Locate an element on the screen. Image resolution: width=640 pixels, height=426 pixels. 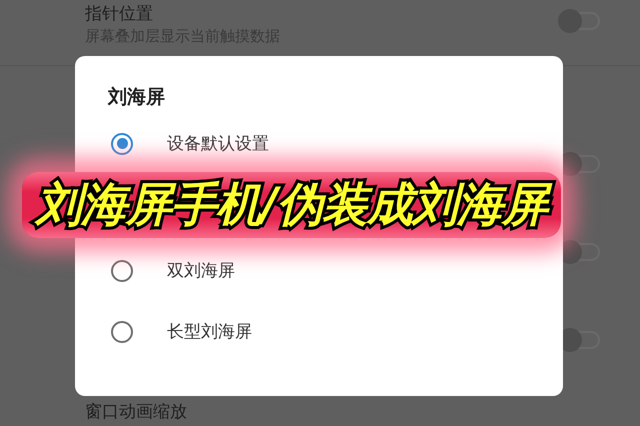
setting-title: 指针位置 is located at coordinates (119, 14).